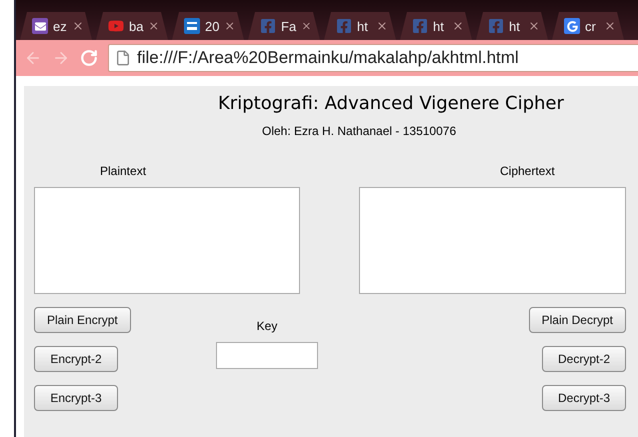 The height and width of the screenshot is (437, 638). What do you see at coordinates (123, 171) in the screenshot?
I see `plaintext-label: Plaintext` at bounding box center [123, 171].